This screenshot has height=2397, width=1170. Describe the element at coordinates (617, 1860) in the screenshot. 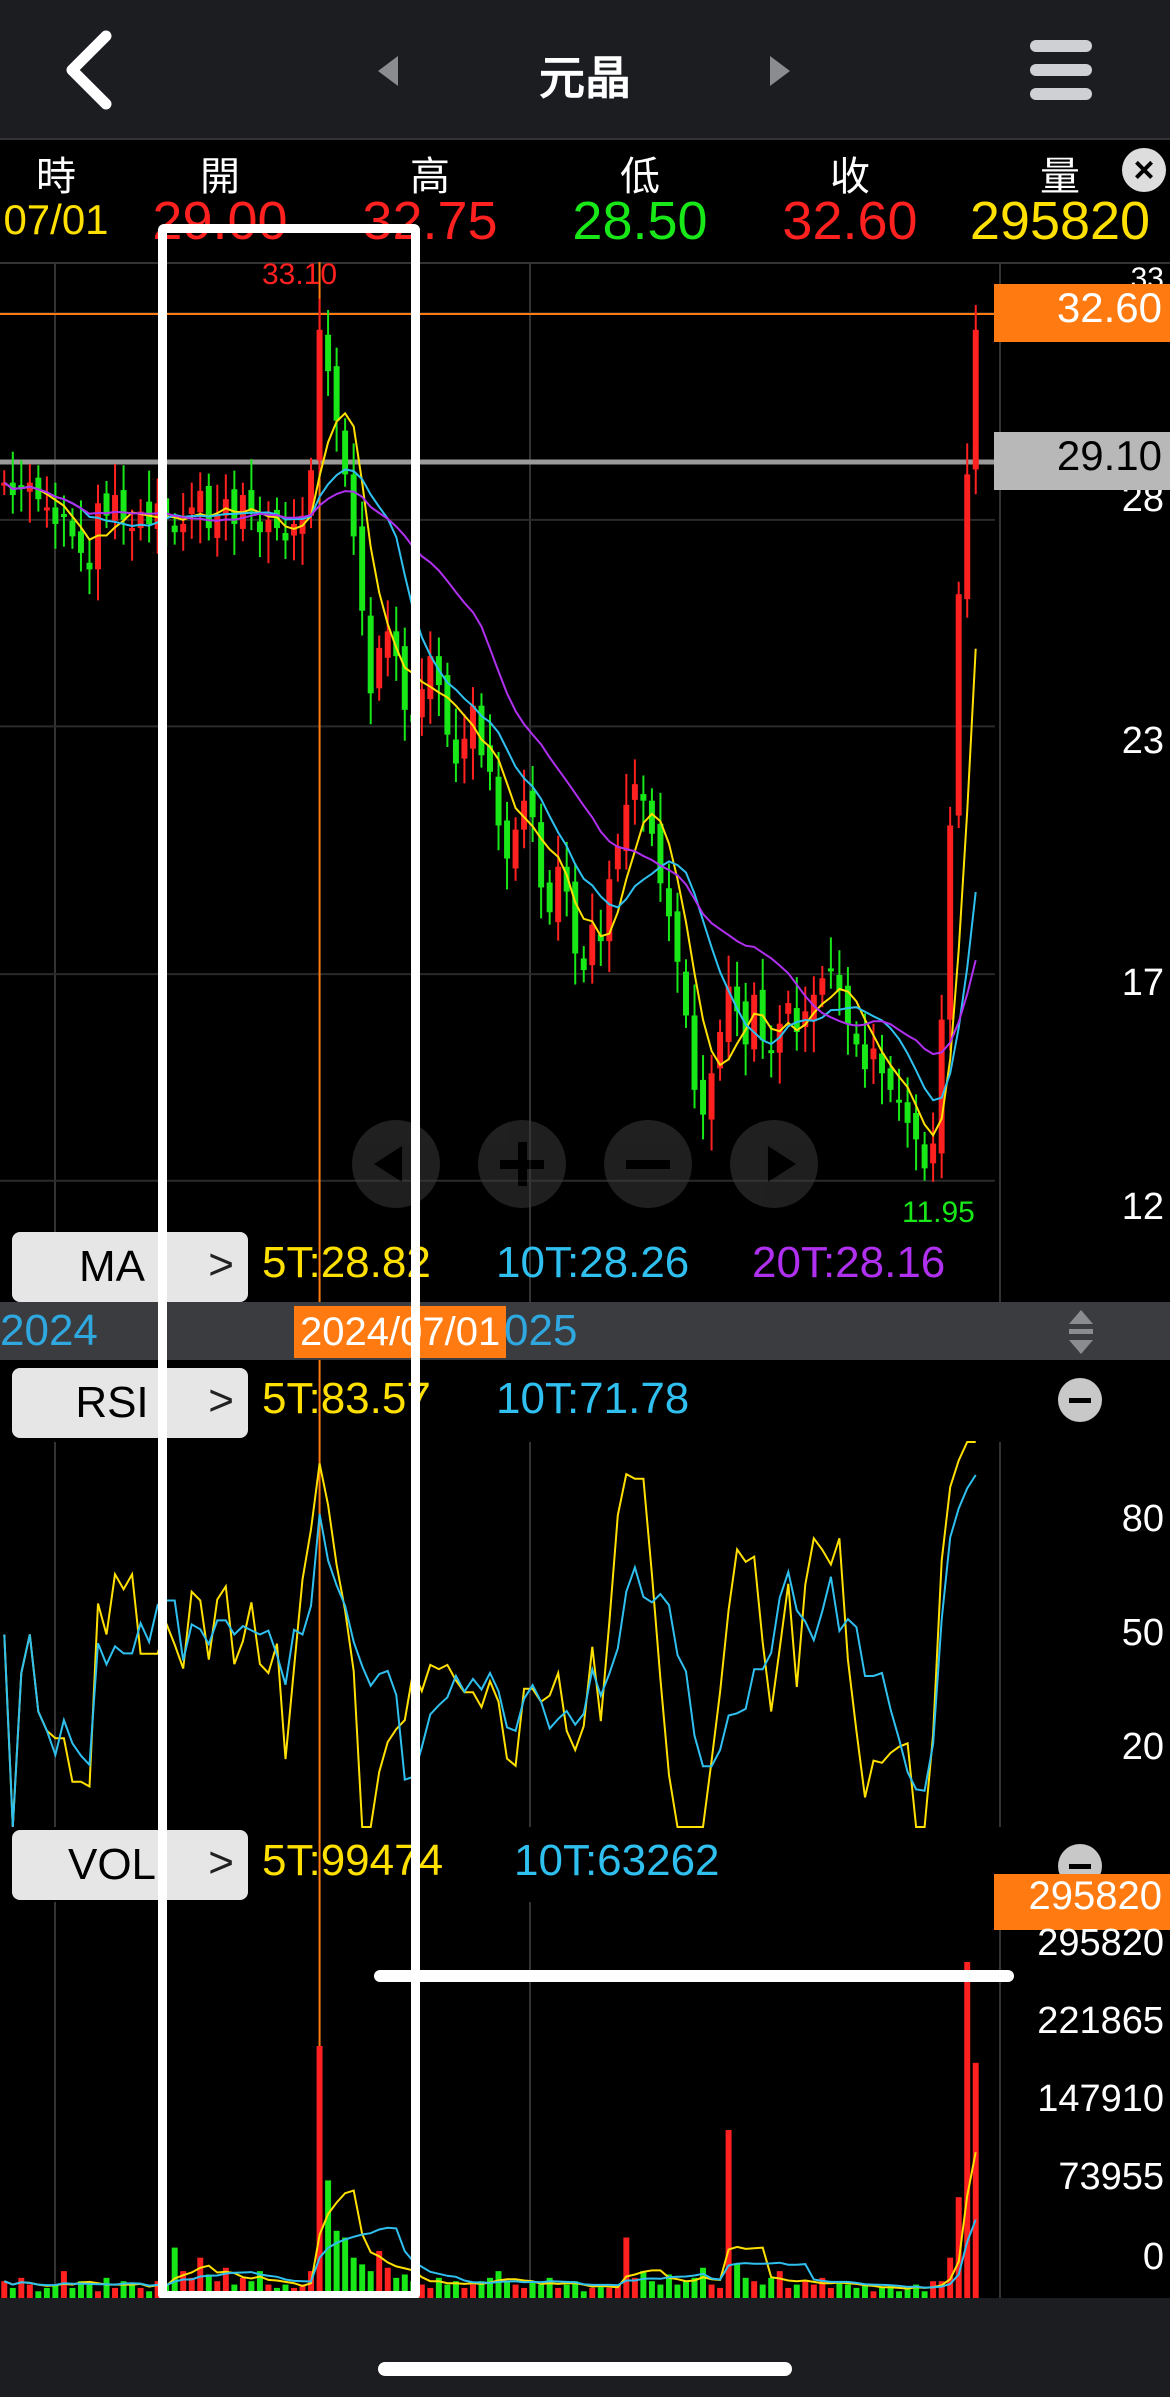

I see `vol-10t-value: 10T:63262` at that location.